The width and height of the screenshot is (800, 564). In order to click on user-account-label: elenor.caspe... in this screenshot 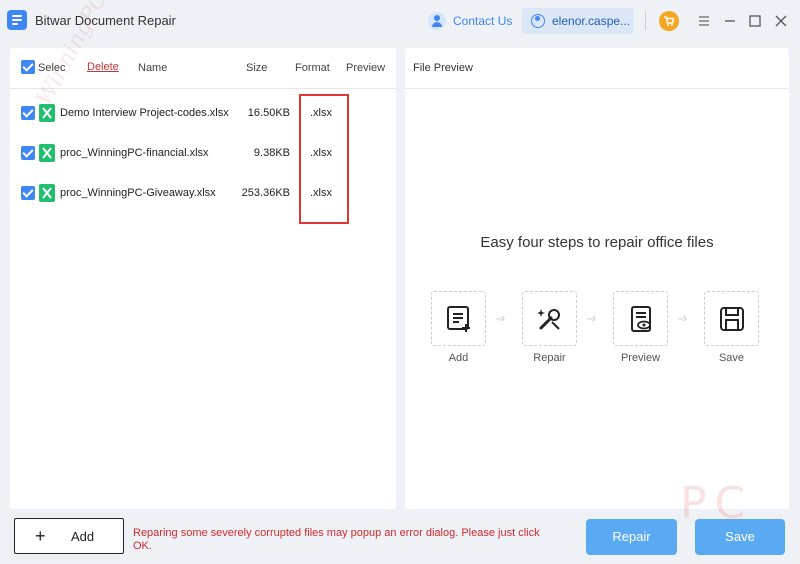, I will do `click(591, 21)`.